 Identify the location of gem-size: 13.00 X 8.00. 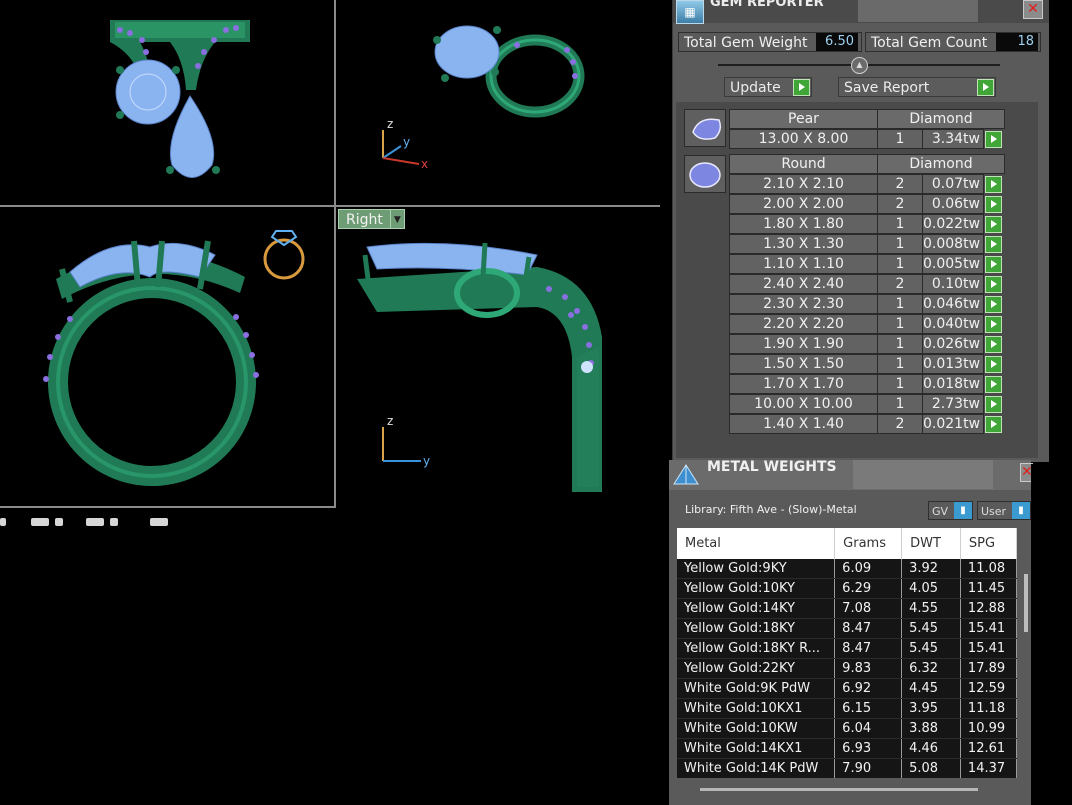
(803, 139).